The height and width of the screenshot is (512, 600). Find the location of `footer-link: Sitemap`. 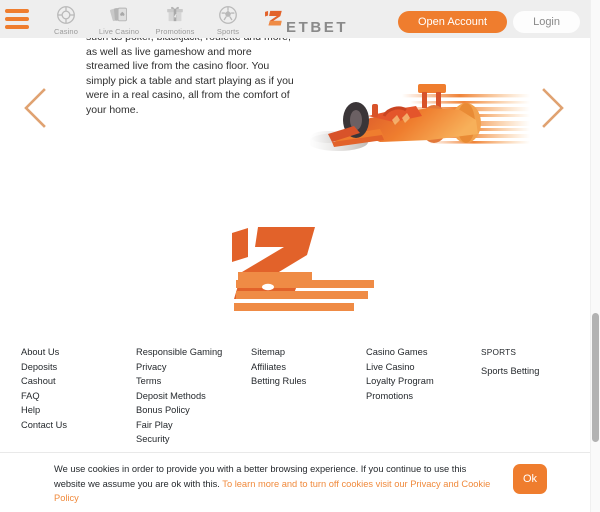

footer-link: Sitemap is located at coordinates (278, 352).